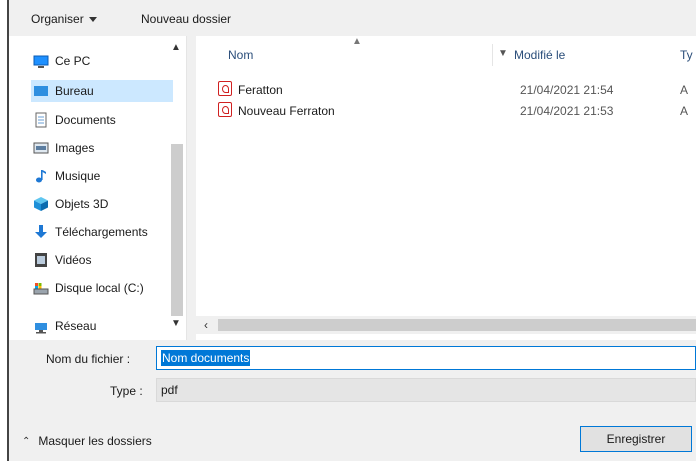  What do you see at coordinates (41, 204) in the screenshot?
I see `3d-objects-icon` at bounding box center [41, 204].